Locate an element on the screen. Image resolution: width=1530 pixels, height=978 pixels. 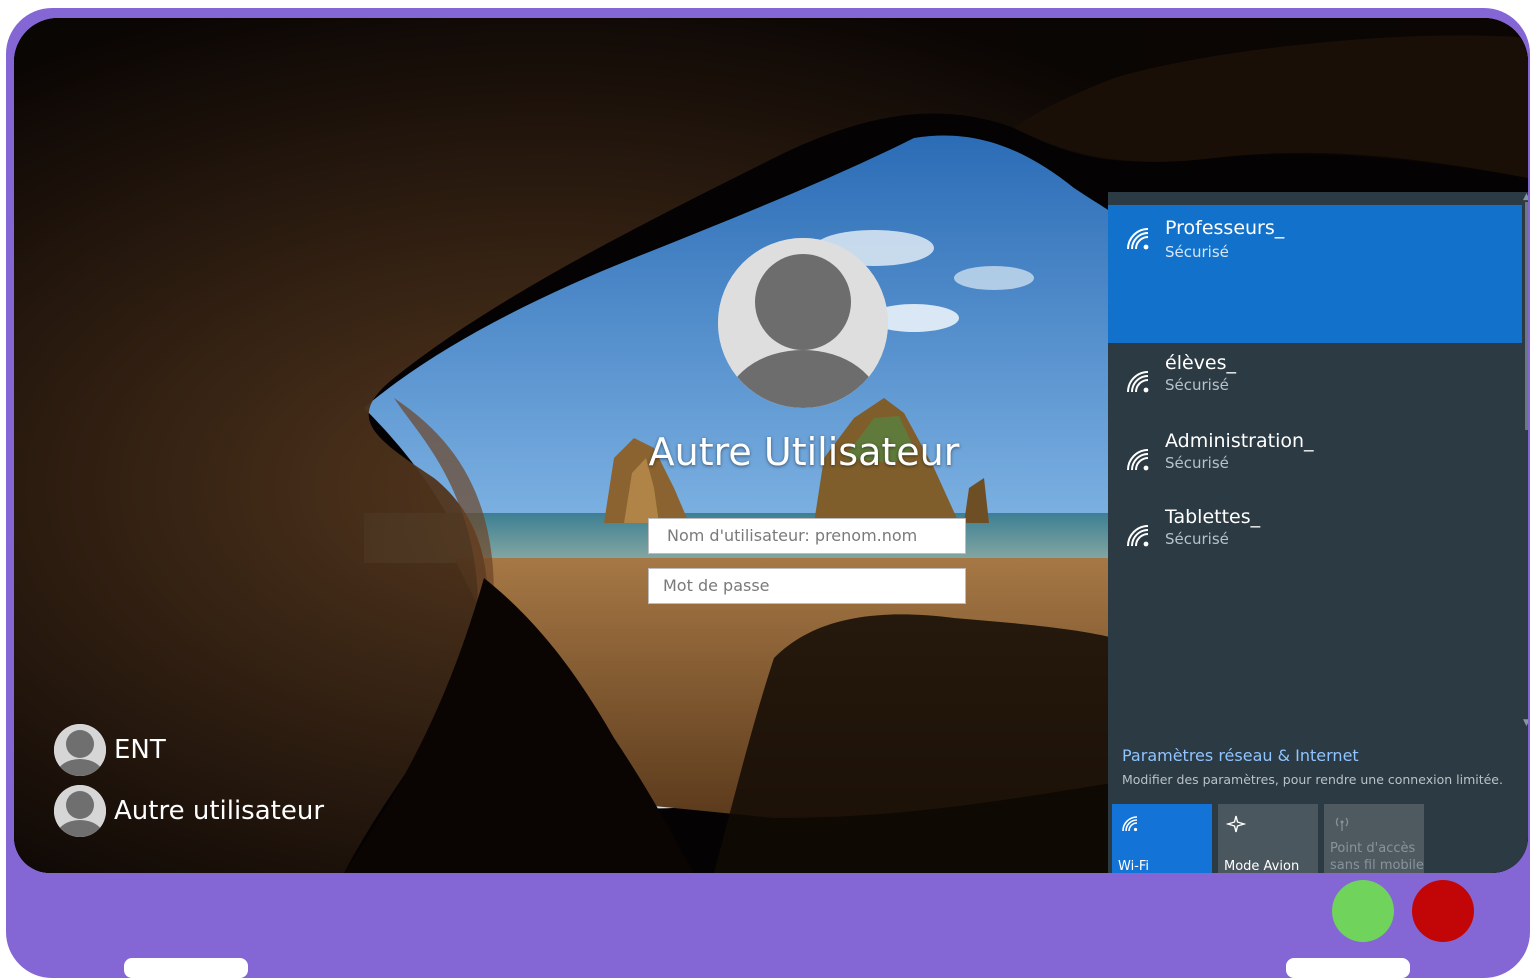
scrollbar-thumb is located at coordinates (1526, 316).